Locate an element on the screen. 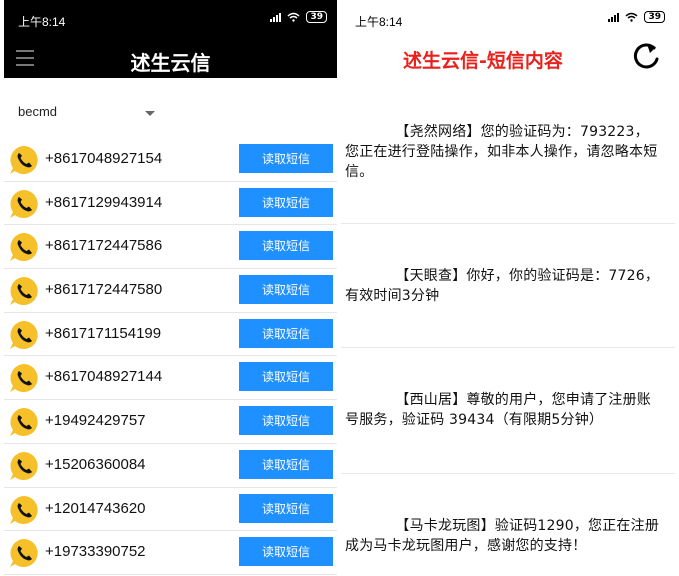  phone-number: +15206360084 is located at coordinates (95, 464).